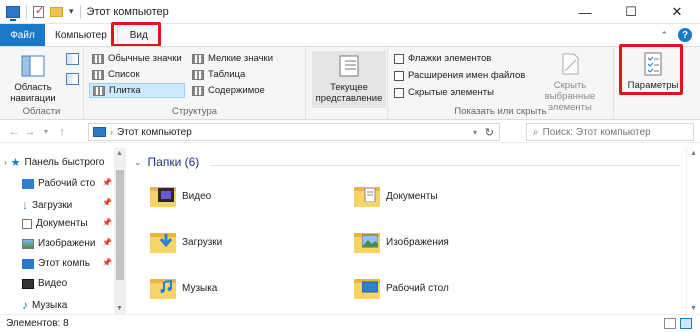 The height and width of the screenshot is (332, 700). Describe the element at coordinates (33, 66) in the screenshot. I see `navigation-pane-icon` at that location.